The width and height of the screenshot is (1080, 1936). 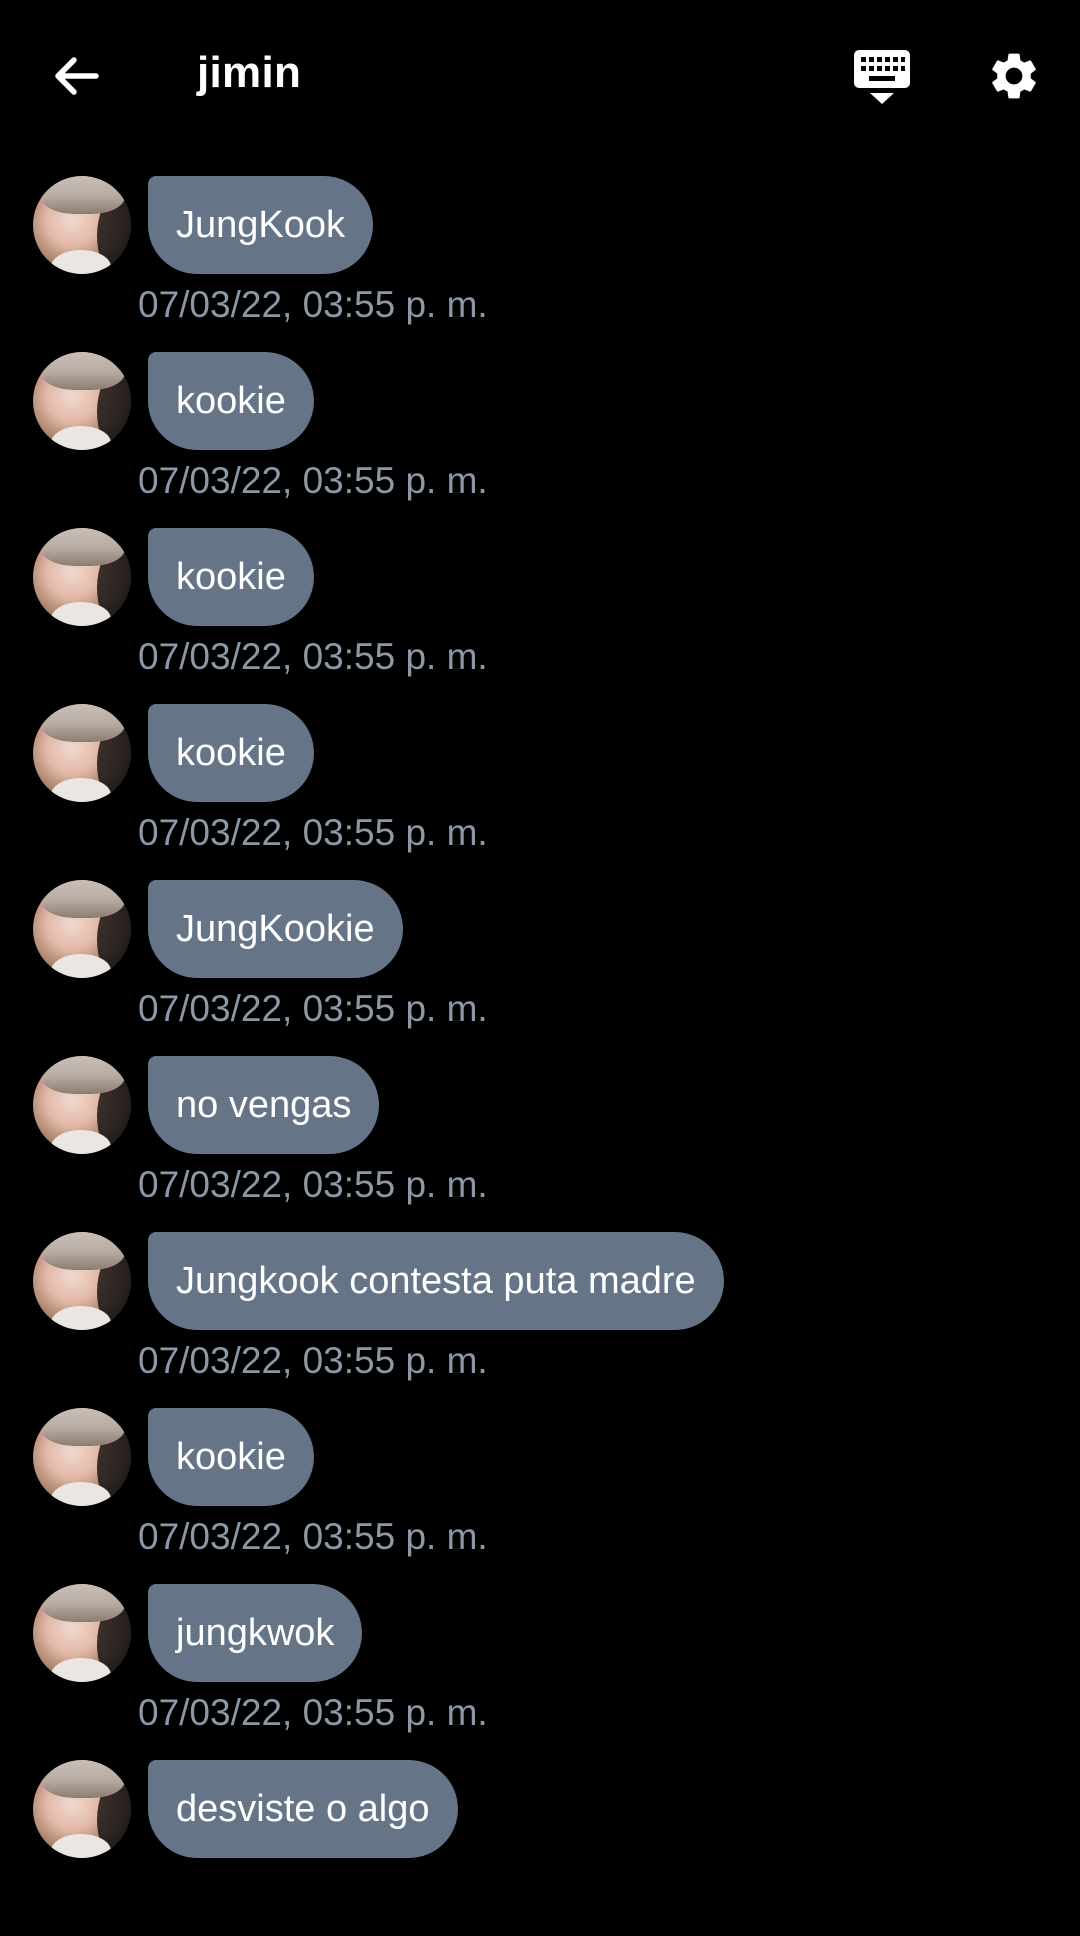 I want to click on back-button, so click(x=76, y=76).